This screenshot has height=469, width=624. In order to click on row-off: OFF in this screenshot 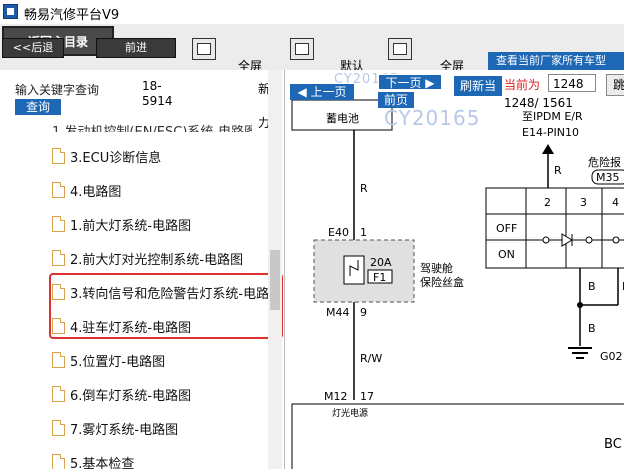, I will do `click(506, 228)`.